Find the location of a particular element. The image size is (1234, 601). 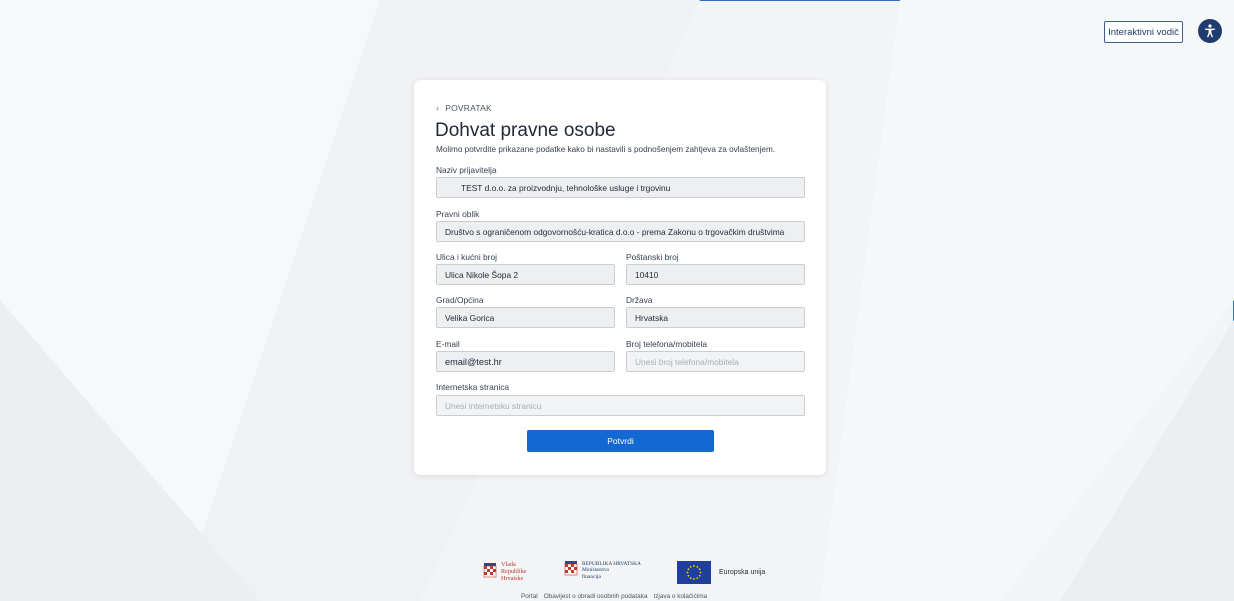

phone-label: Broj telefona/mobitela is located at coordinates (667, 344).